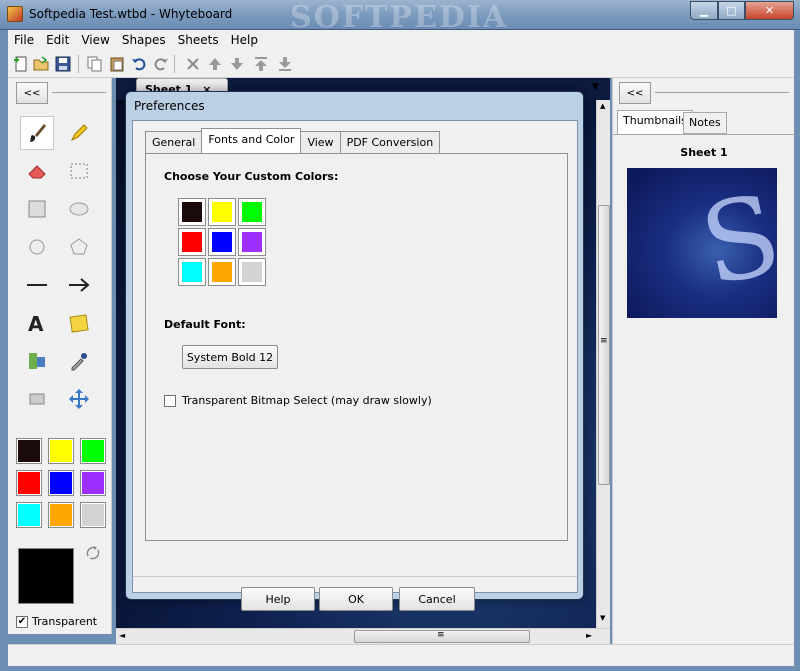 This screenshot has height=671, width=800. I want to click on save-icon, so click(63, 64).